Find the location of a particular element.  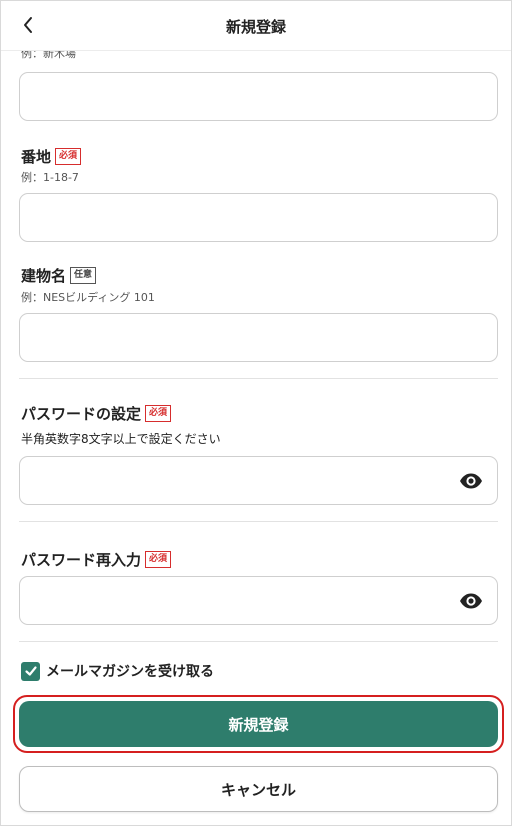

app-header: 新規登録 is located at coordinates (256, 26).